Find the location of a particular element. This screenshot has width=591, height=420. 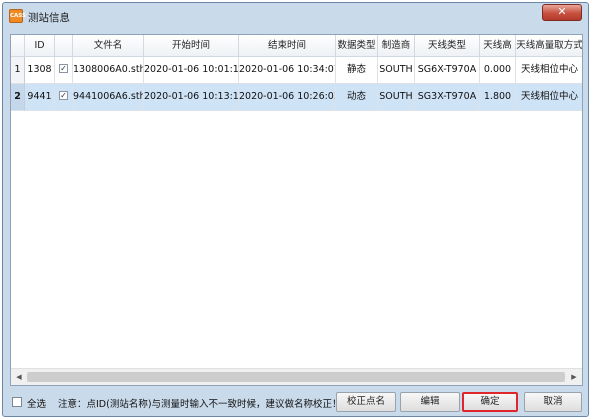

rename-notice: 注意：点ID(测站名称)与测量时输入不一致时候，建议做名称校正！ is located at coordinates (200, 404).